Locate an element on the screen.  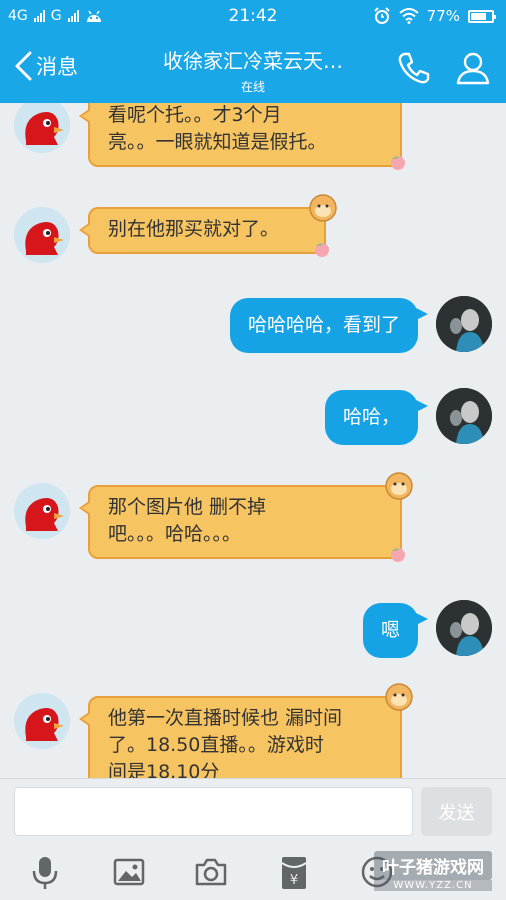
watermark-title: 叶子猪游戏网 is located at coordinates (433, 865).